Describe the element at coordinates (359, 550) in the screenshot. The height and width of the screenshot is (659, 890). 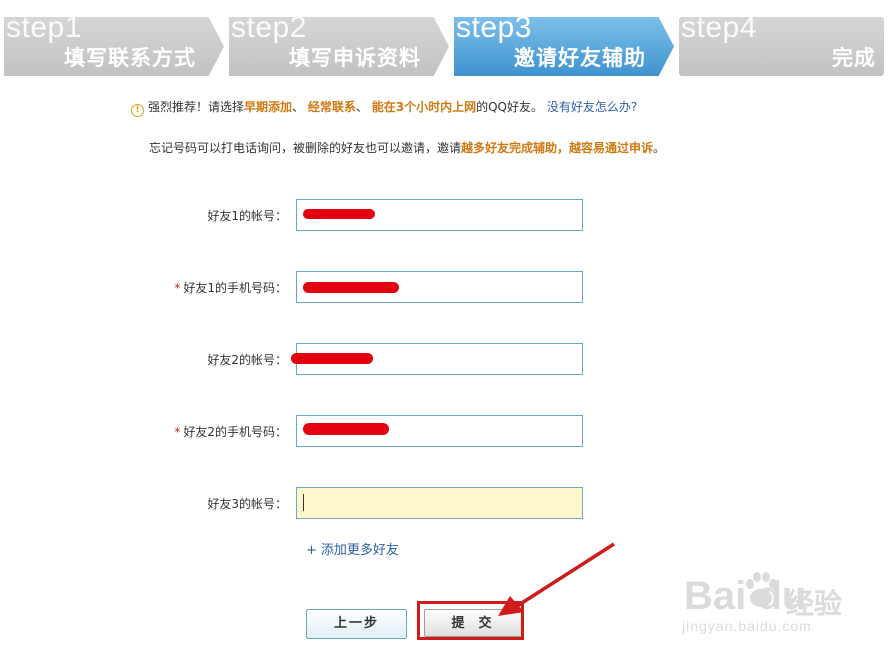
I see `add-more-friends-label: 添加更多好友` at that location.